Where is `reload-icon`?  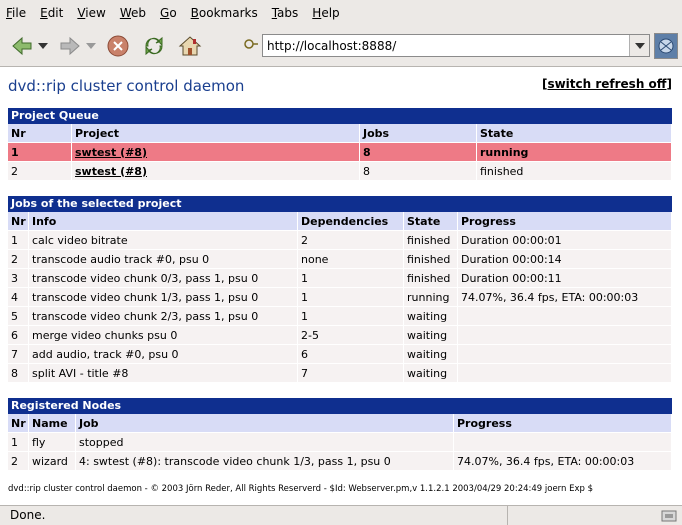
reload-icon is located at coordinates (154, 45).